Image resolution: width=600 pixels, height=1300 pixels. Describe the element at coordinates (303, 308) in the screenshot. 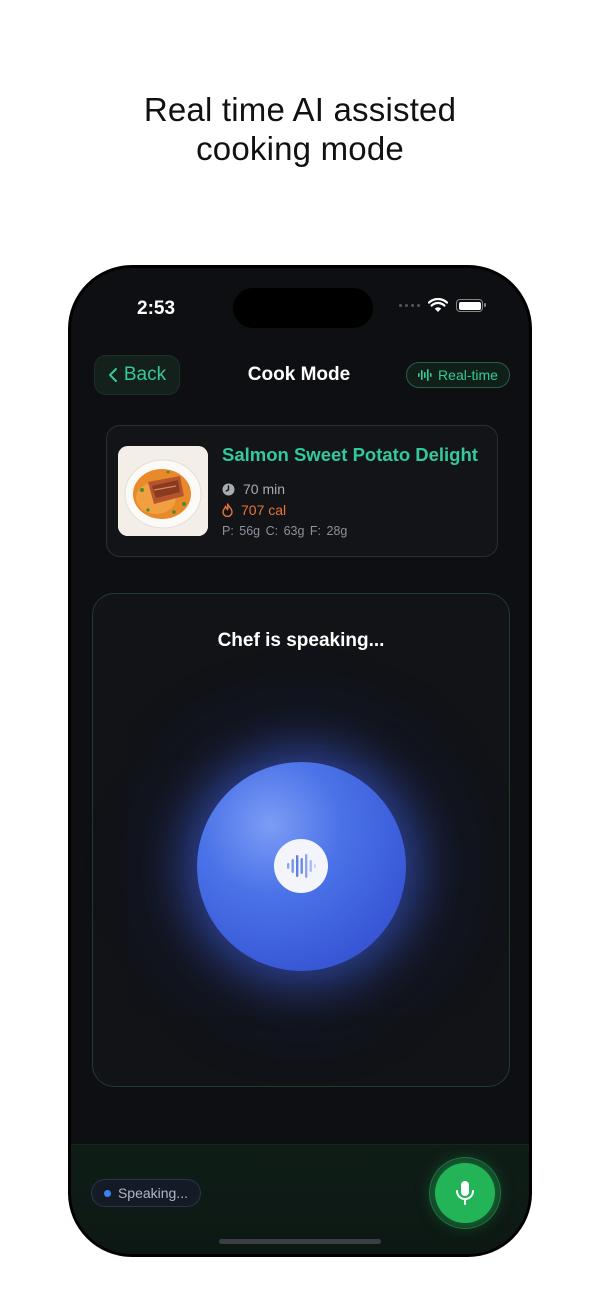

I see `dynamic-island` at that location.